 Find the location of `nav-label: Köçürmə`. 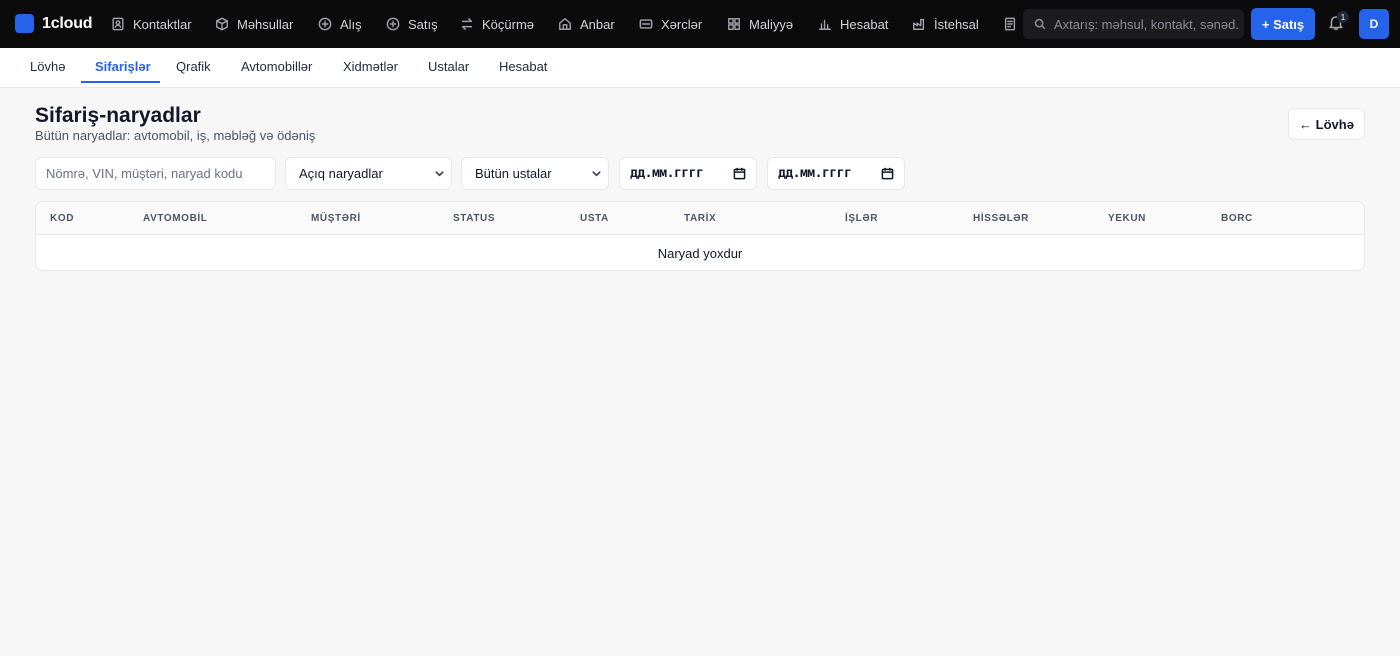

nav-label: Köçürmə is located at coordinates (508, 24).